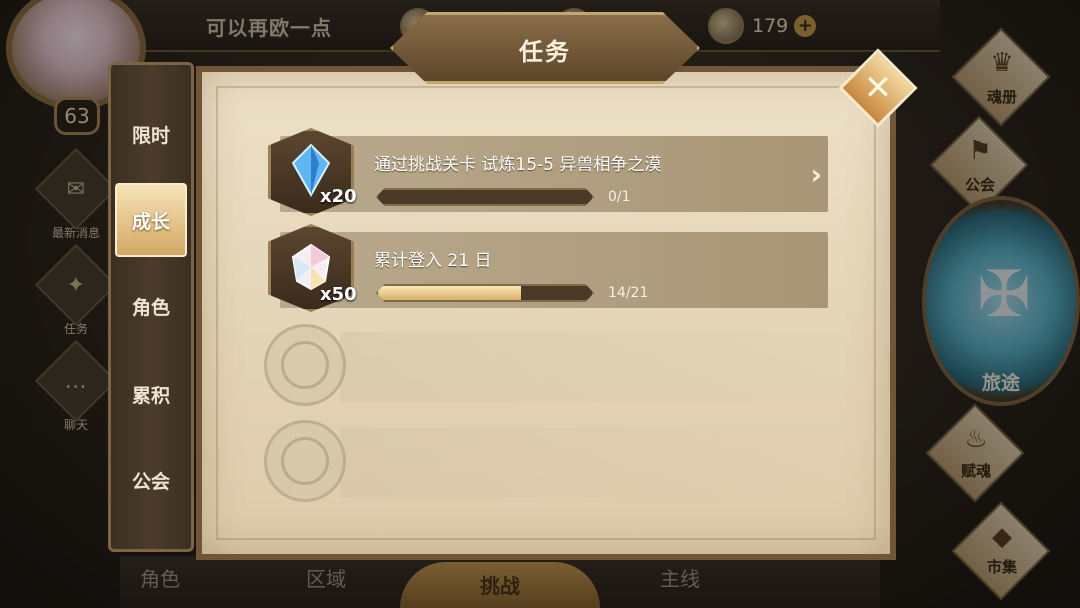 This screenshot has height=608, width=1080. What do you see at coordinates (151, 482) in the screenshot?
I see `tab-guild: 公会` at bounding box center [151, 482].